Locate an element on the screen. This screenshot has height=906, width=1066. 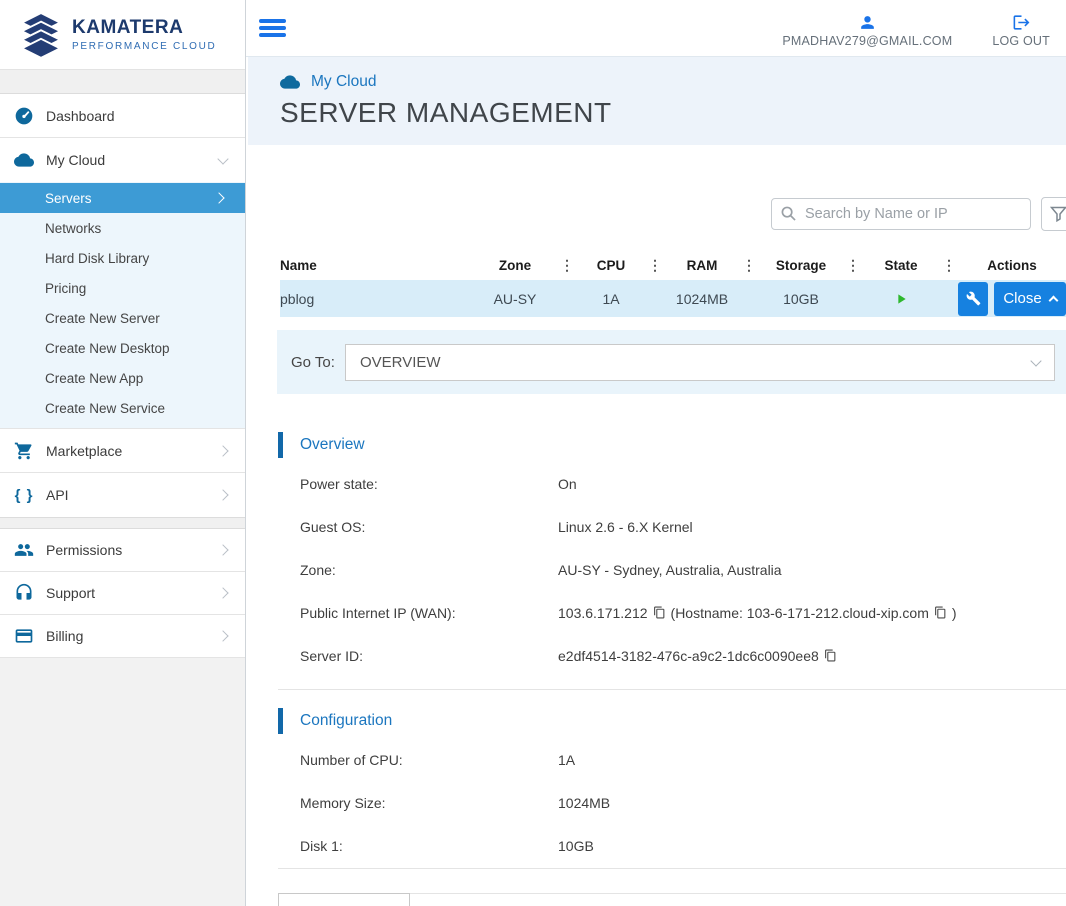
wrench-icon is located at coordinates (973, 298).